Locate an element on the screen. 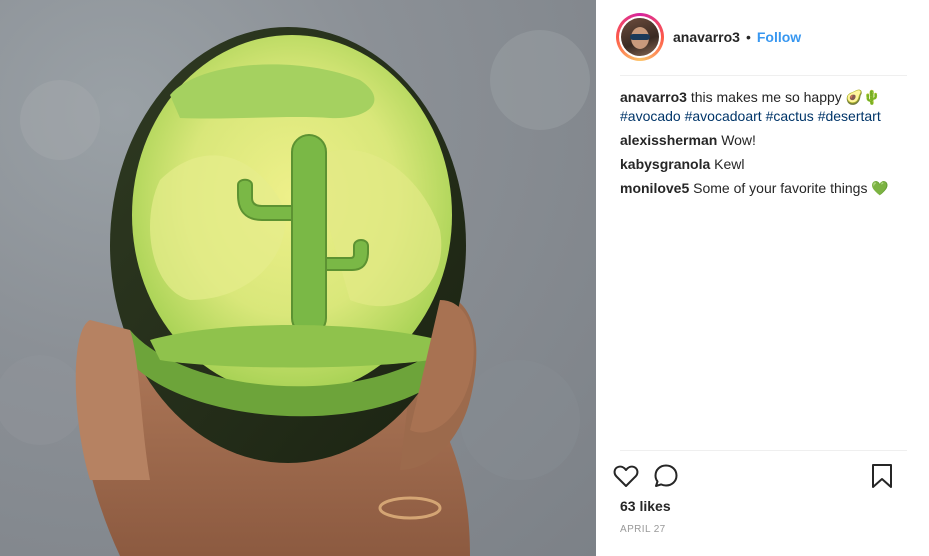 The image size is (929, 556). hashtag-link: #avocadoart is located at coordinates (723, 116).